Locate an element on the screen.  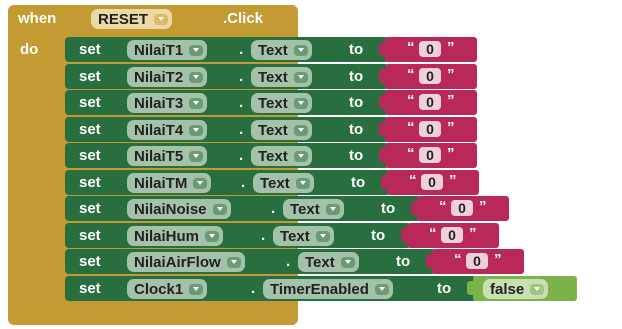
boolean-block: false is located at coordinates (522, 288).